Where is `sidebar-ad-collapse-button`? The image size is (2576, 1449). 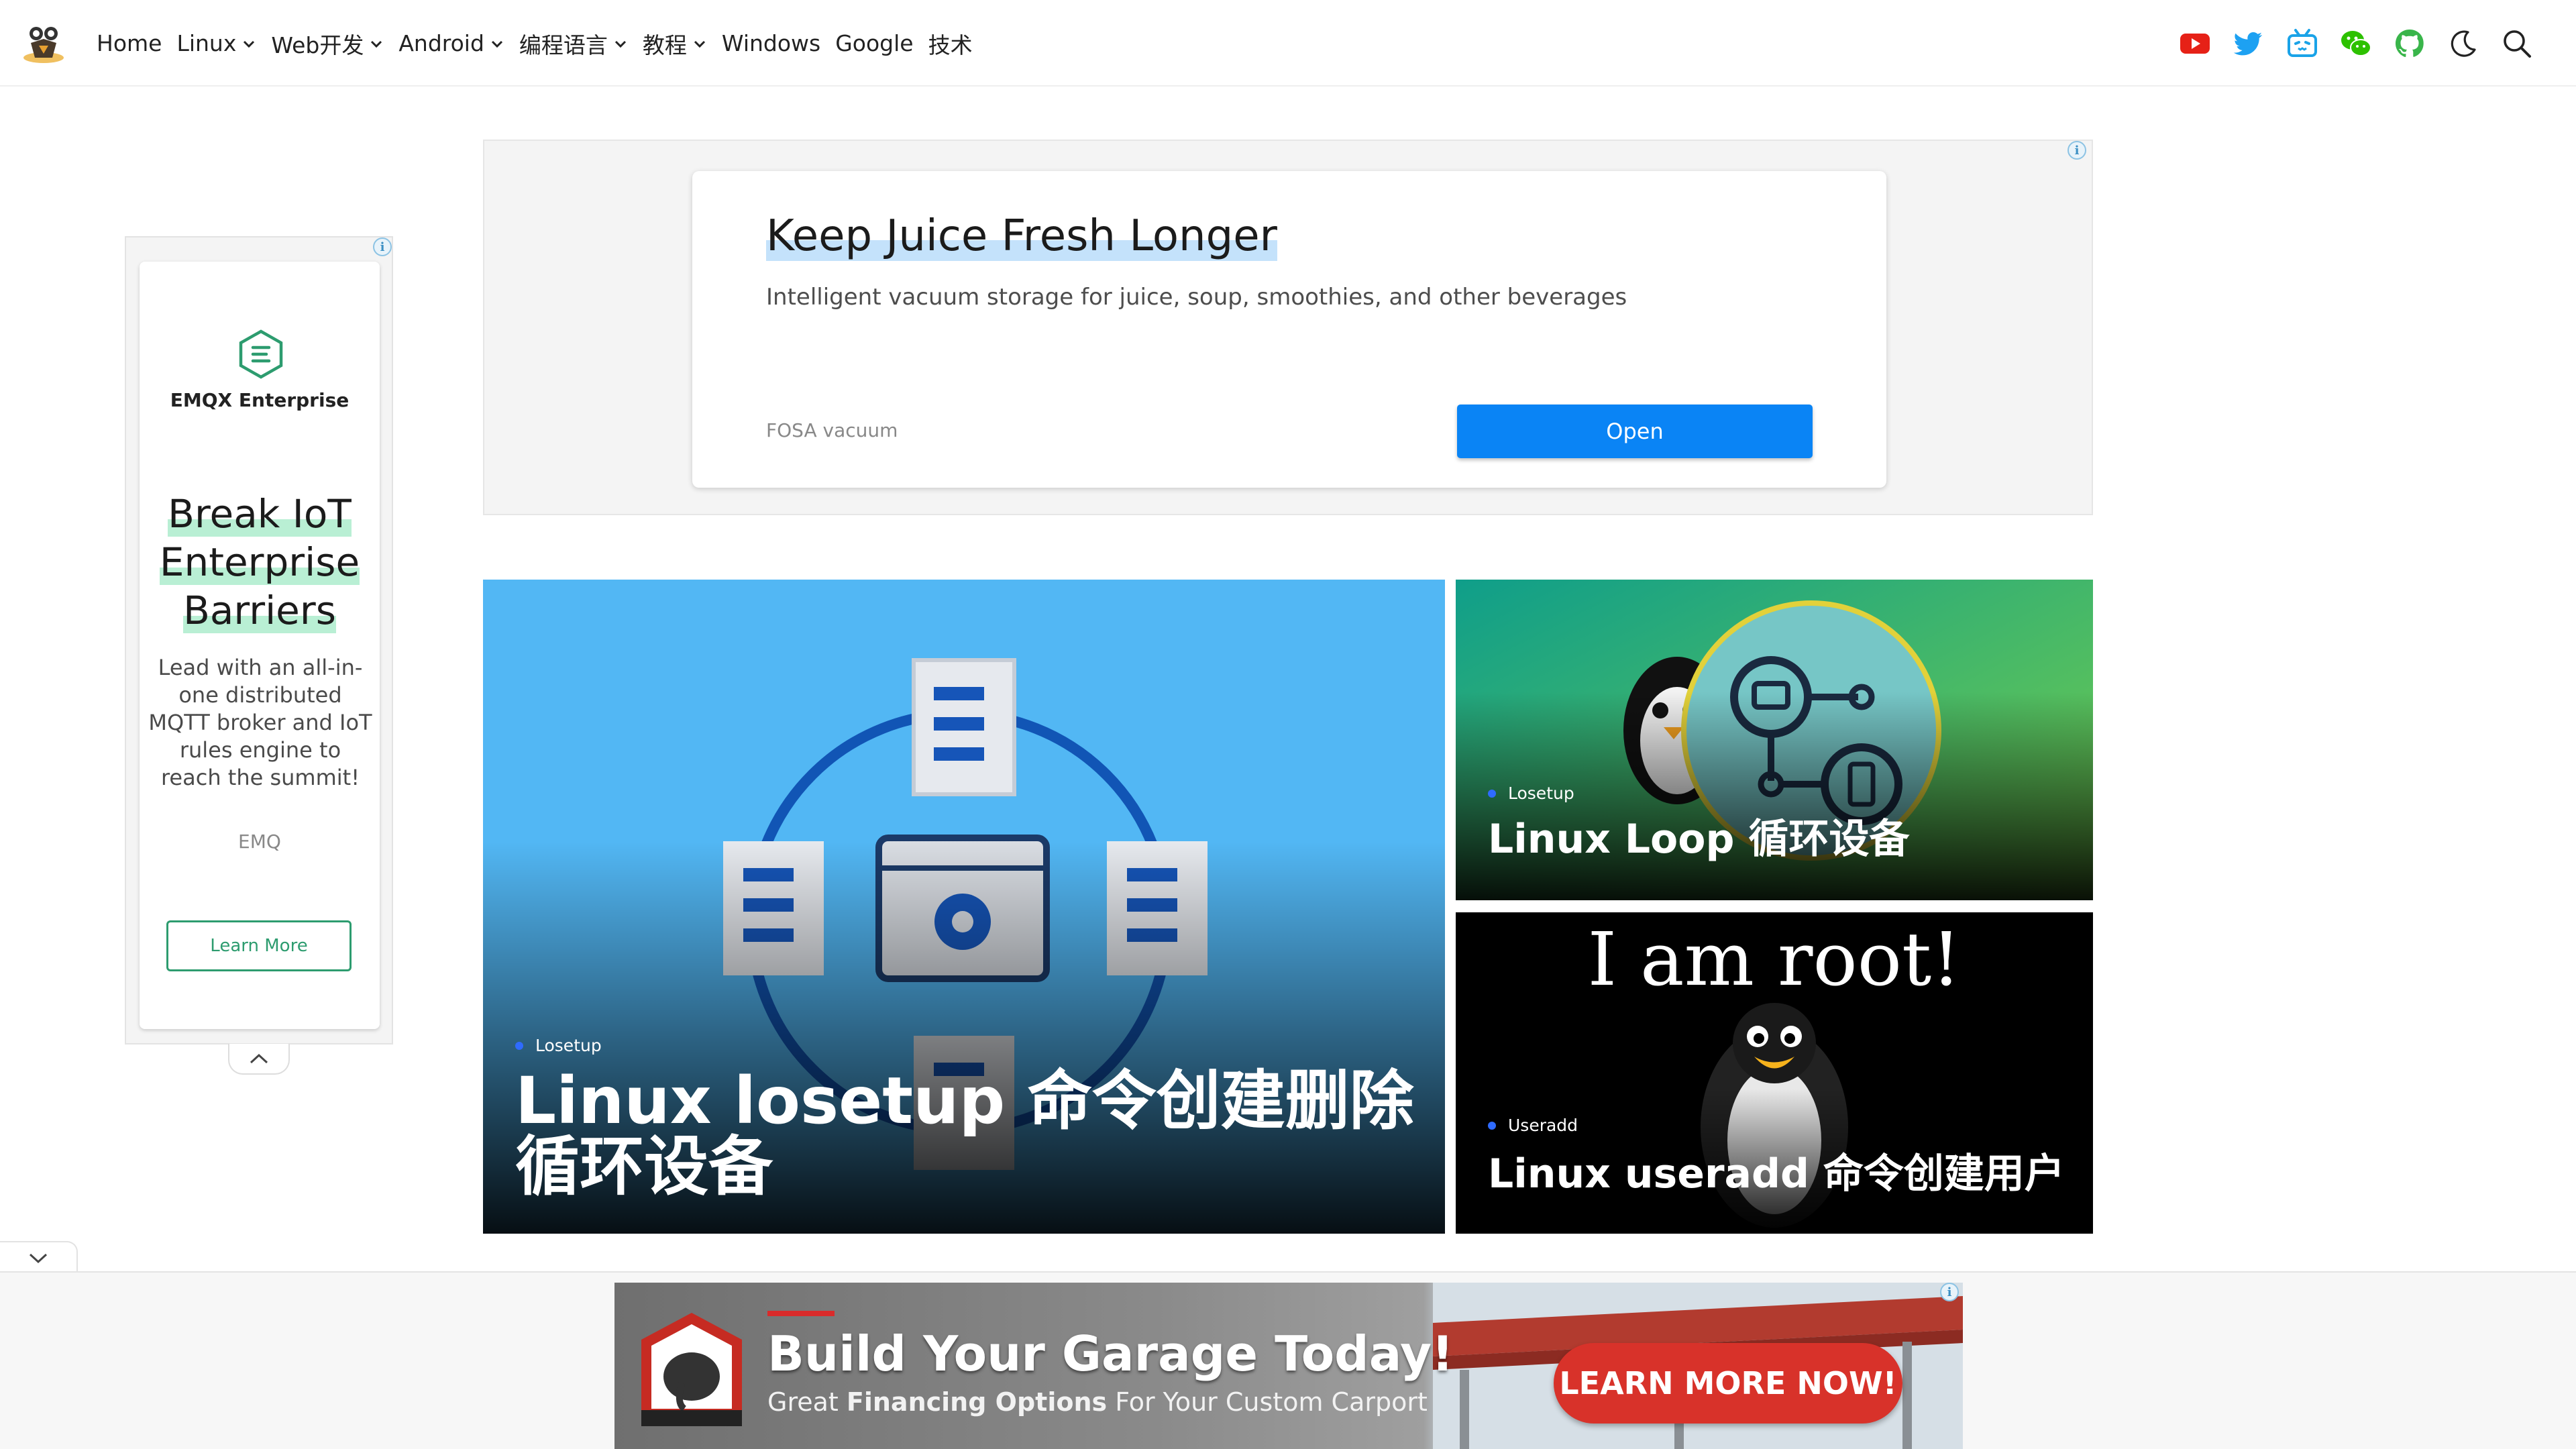 sidebar-ad-collapse-button is located at coordinates (259, 1059).